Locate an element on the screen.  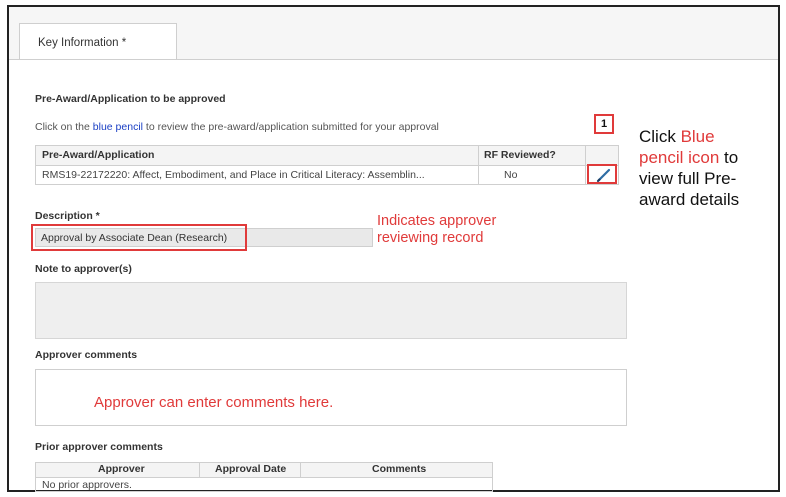
description-highlight is located at coordinates (139, 237).